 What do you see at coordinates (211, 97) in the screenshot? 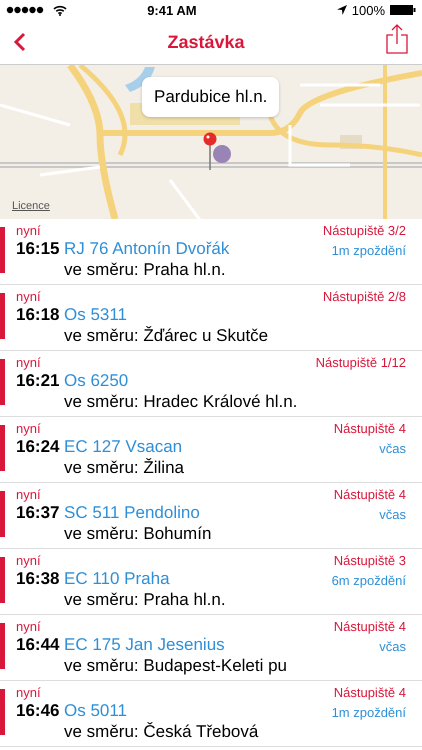
I see `station-callout: Pardubice hl.n.` at bounding box center [211, 97].